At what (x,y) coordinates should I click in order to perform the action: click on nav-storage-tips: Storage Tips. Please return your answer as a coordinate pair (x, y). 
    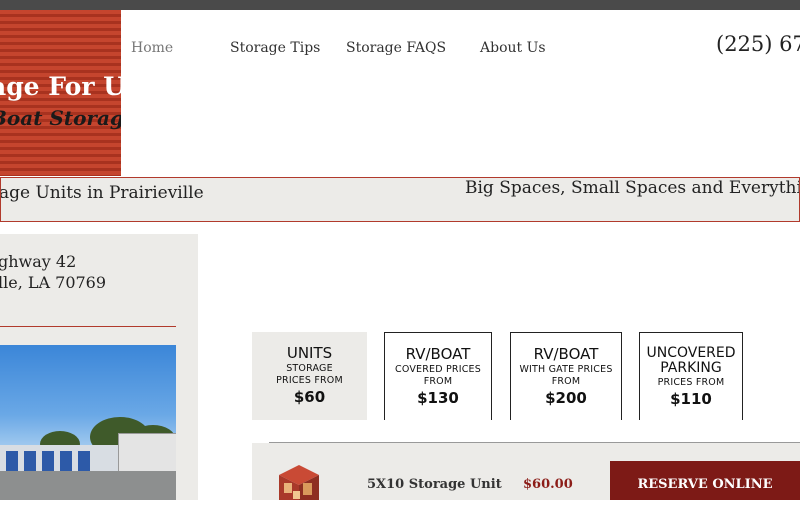
    Looking at the image, I should click on (275, 48).